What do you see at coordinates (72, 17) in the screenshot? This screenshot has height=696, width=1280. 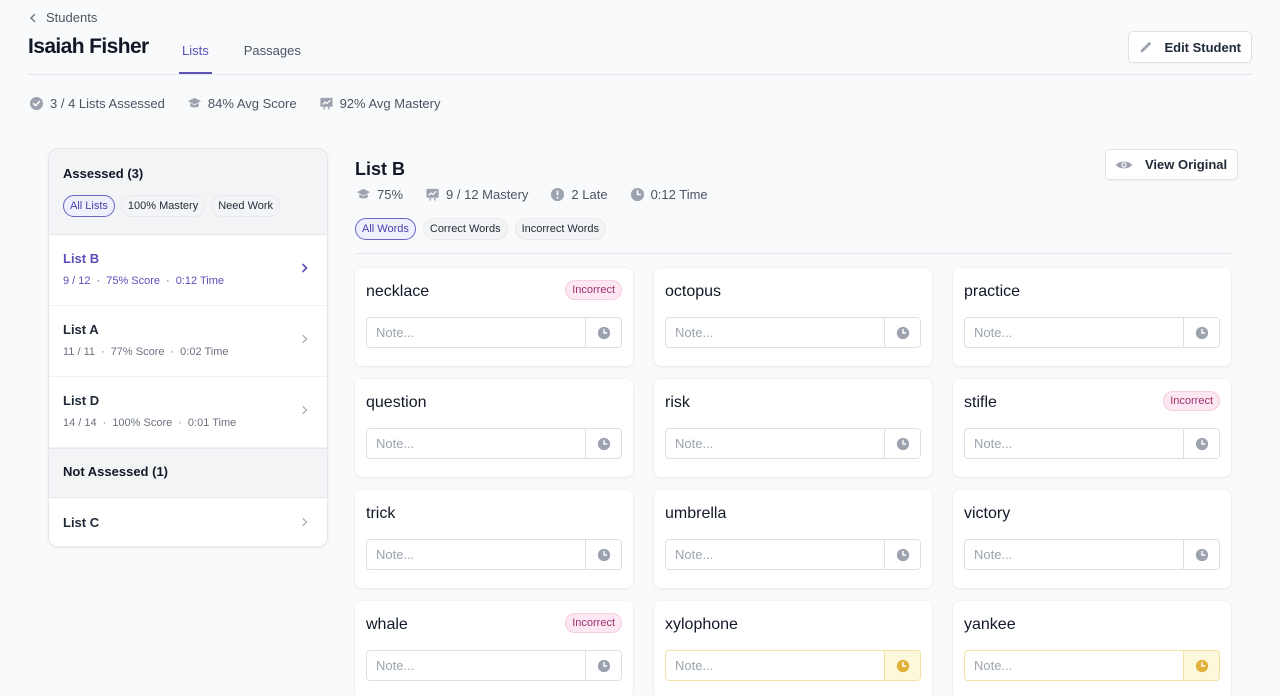 I see `back-label: Students` at bounding box center [72, 17].